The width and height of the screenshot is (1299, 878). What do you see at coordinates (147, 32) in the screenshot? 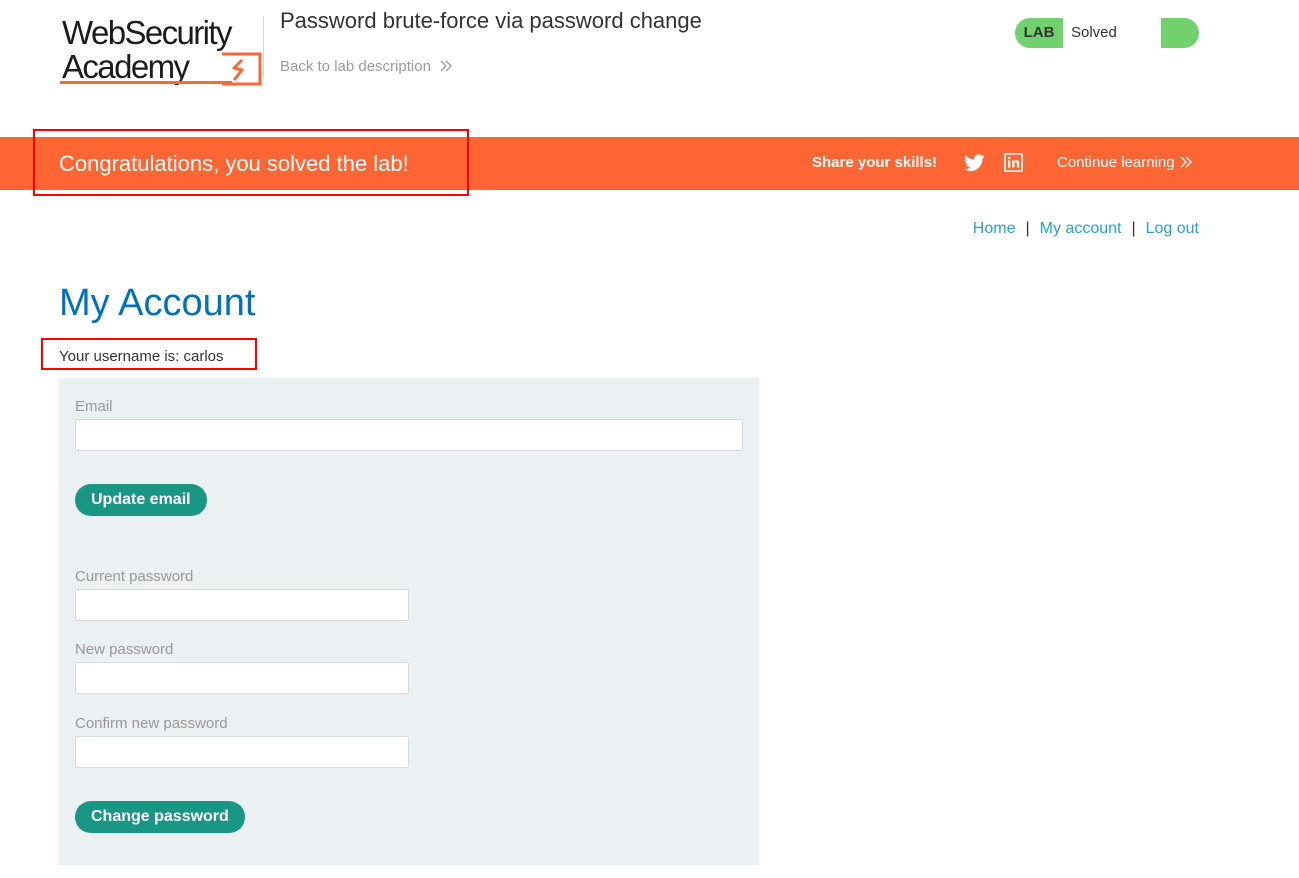
I see `logo-text-line1: WebSecurity` at bounding box center [147, 32].